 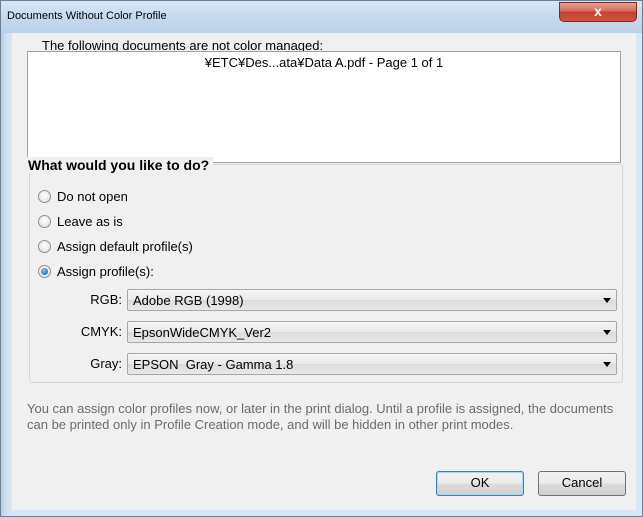 I want to click on cancel-button: Cancel, so click(x=582, y=483).